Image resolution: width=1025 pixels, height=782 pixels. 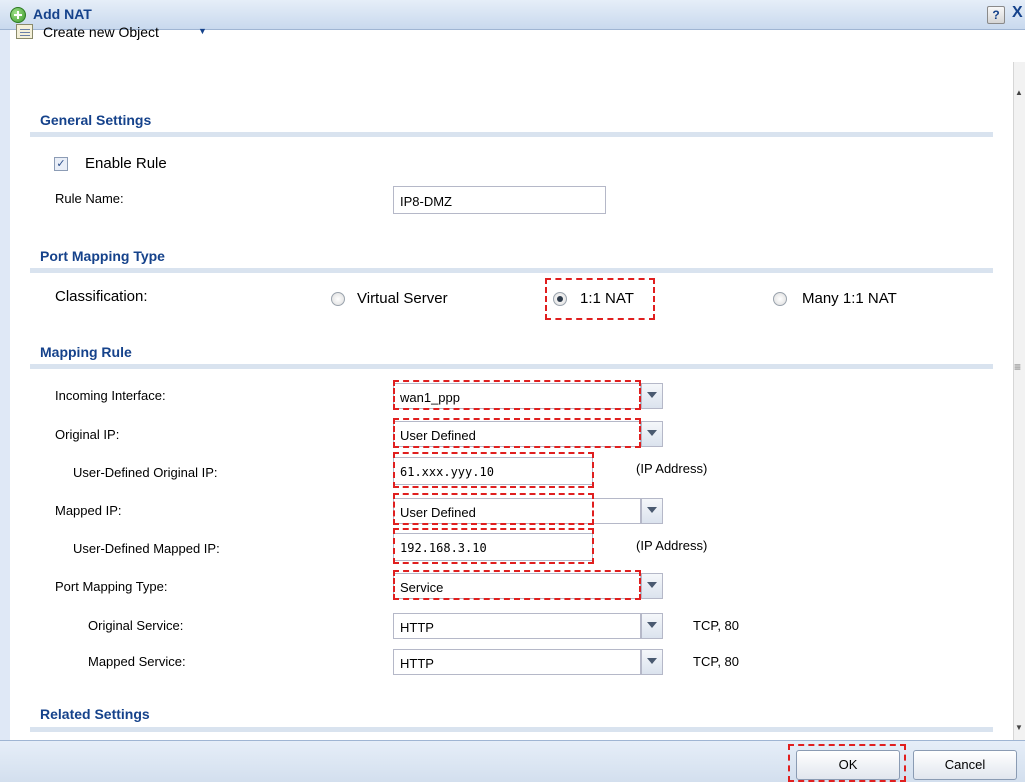 I want to click on mapped-service-select: HTTP, so click(x=528, y=662).